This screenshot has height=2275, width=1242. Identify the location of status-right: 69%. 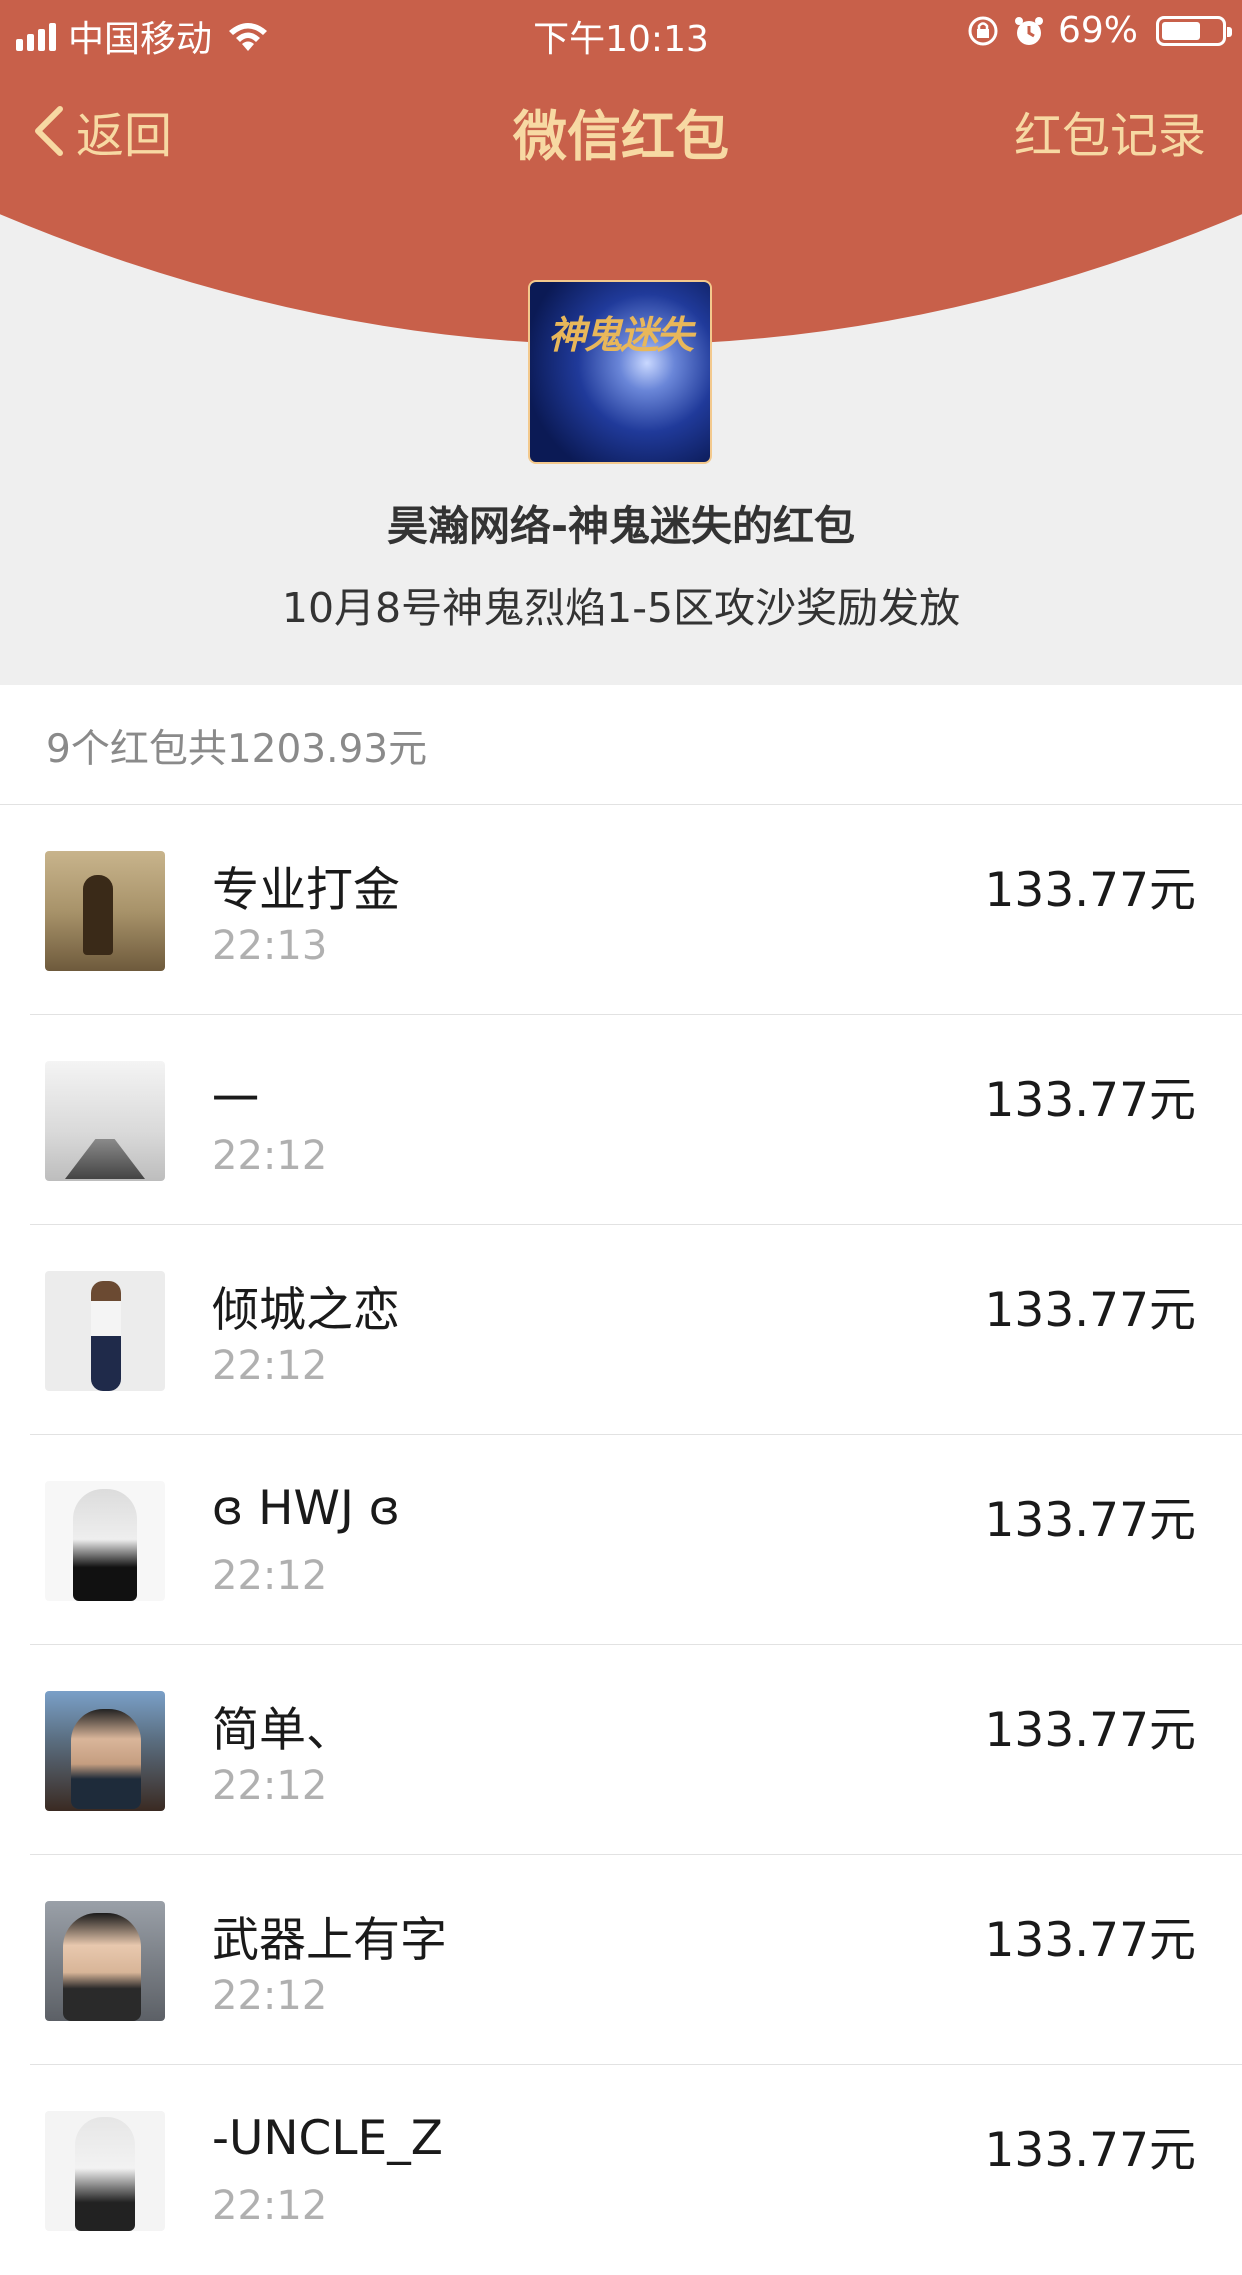
(1099, 30).